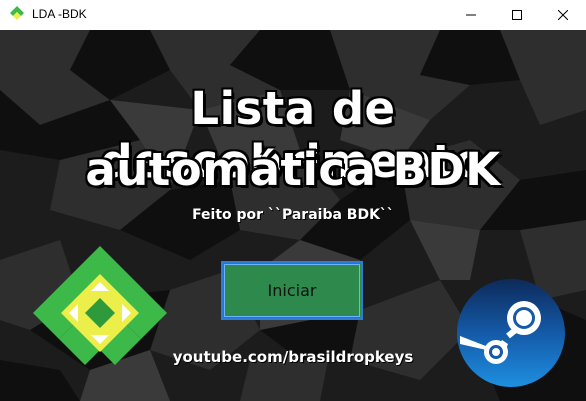 Image resolution: width=586 pixels, height=401 pixels. Describe the element at coordinates (292, 290) in the screenshot. I see `start-button: Iniciar` at that location.